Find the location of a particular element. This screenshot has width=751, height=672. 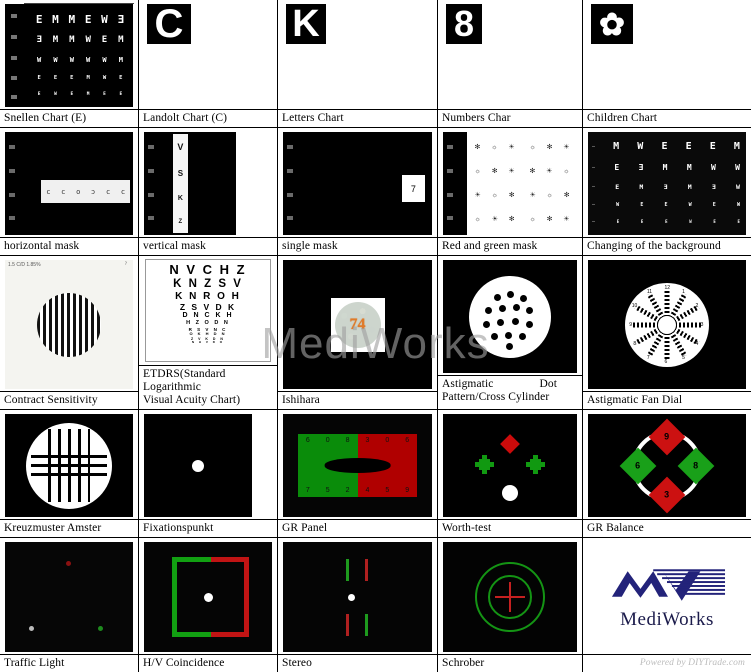

green-cross-right is located at coordinates (535, 465).